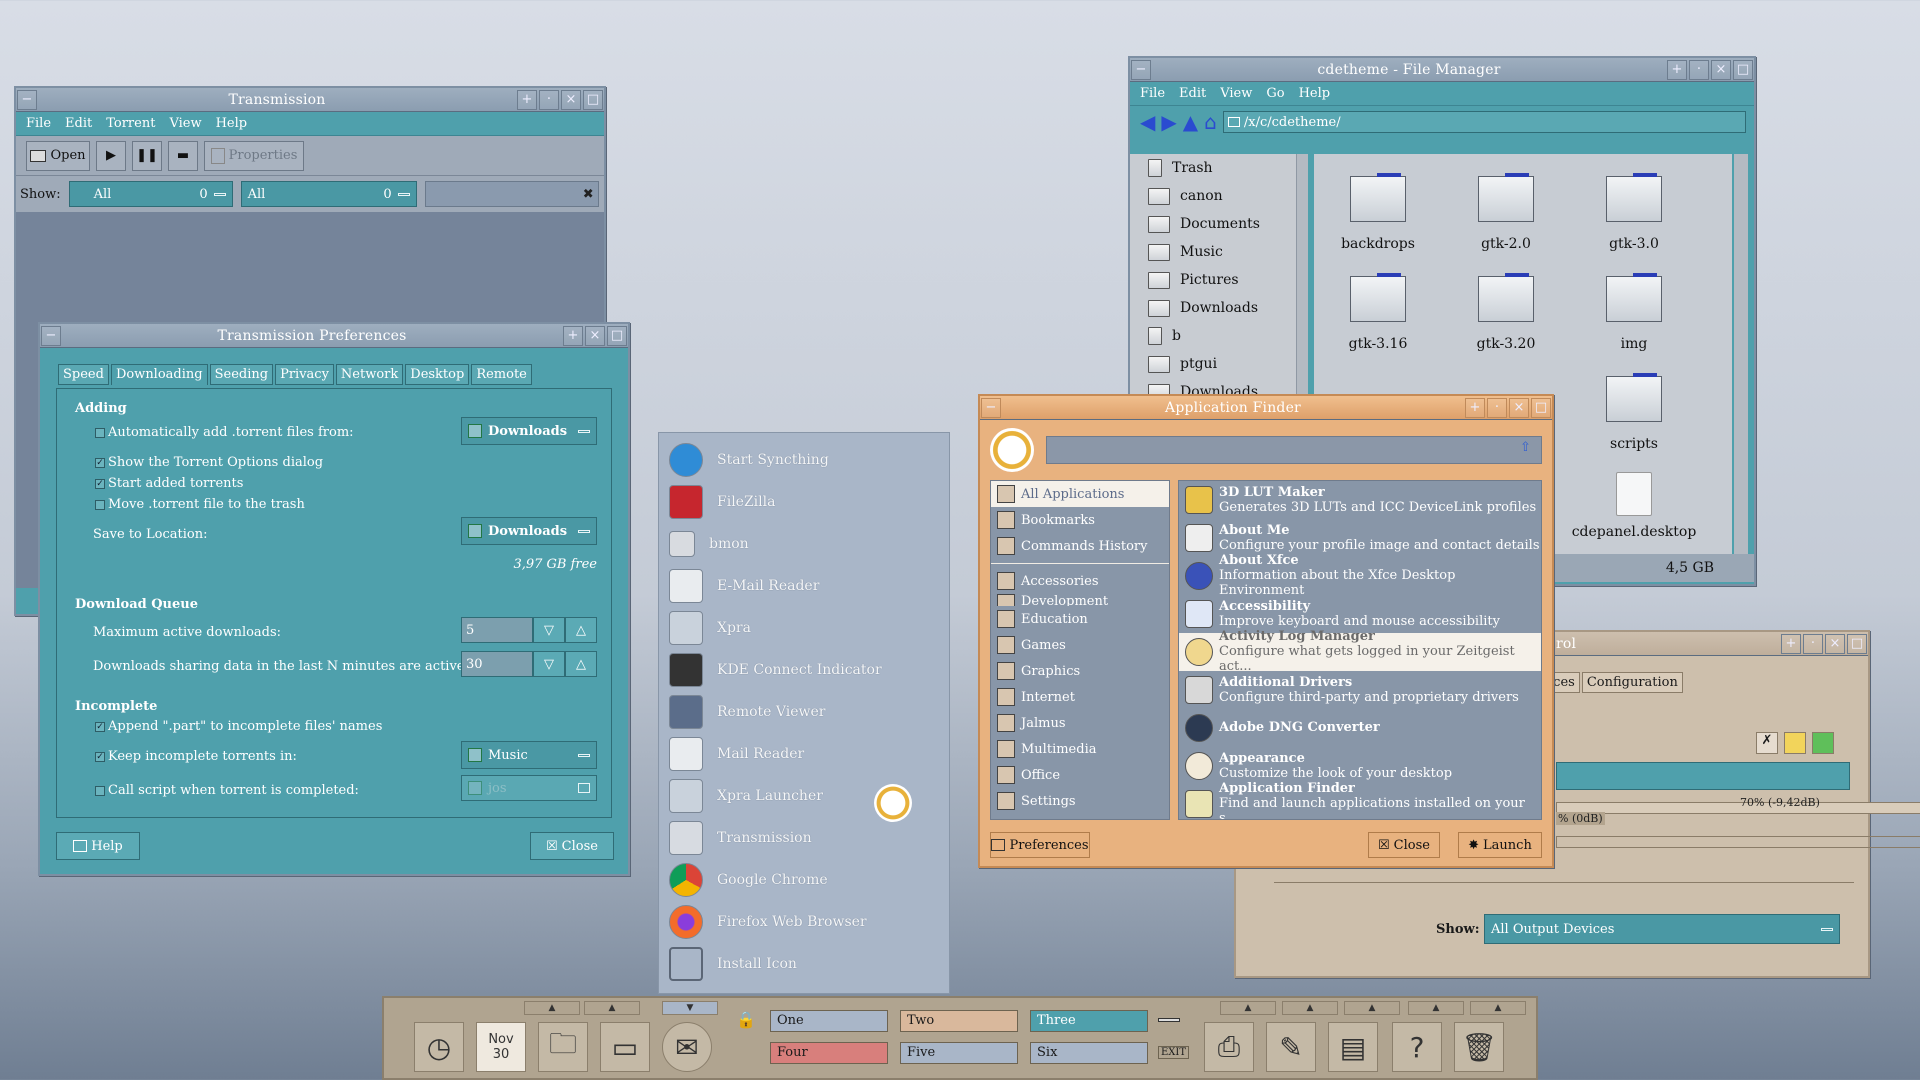  Describe the element at coordinates (100, 756) in the screenshot. I see `keep-incomplete-checkbox: ✓` at that location.